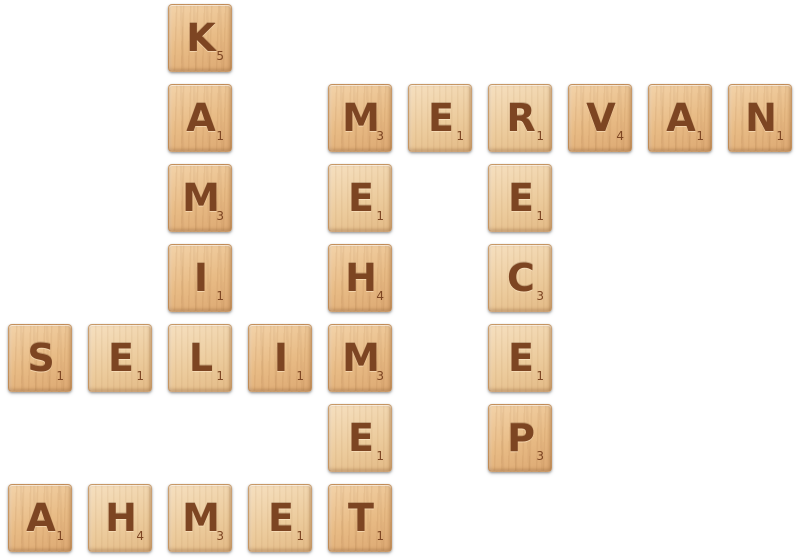 Image resolution: width=800 pixels, height=560 pixels. Describe the element at coordinates (360, 518) in the screenshot. I see `tile: T 1` at that location.